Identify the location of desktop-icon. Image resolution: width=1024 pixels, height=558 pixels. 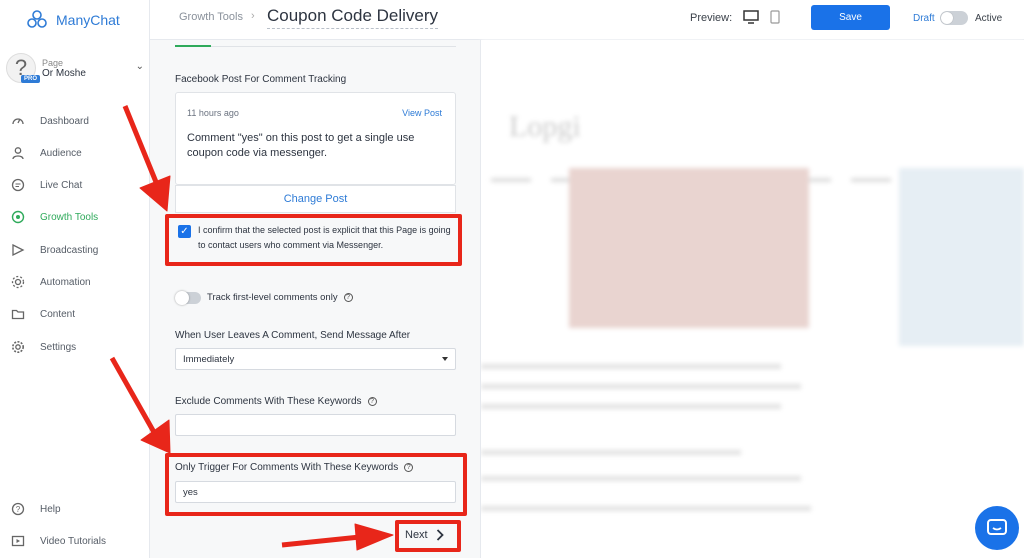
(751, 19).